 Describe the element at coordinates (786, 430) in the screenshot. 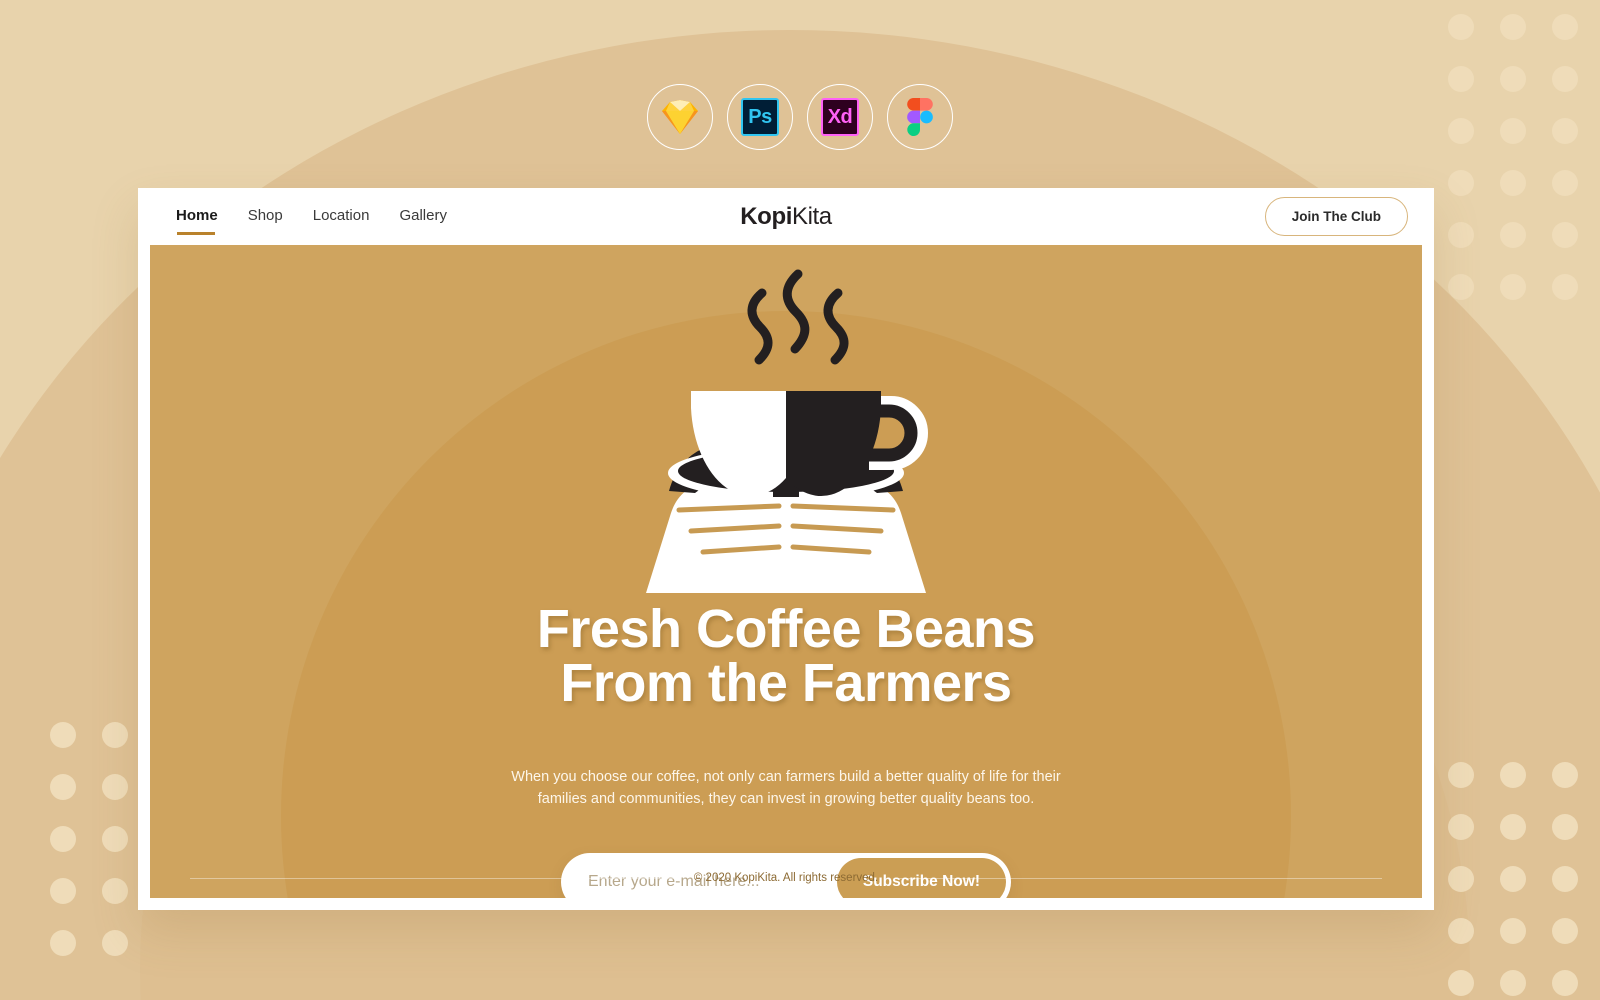

I see `coffee-cup-illustration` at that location.